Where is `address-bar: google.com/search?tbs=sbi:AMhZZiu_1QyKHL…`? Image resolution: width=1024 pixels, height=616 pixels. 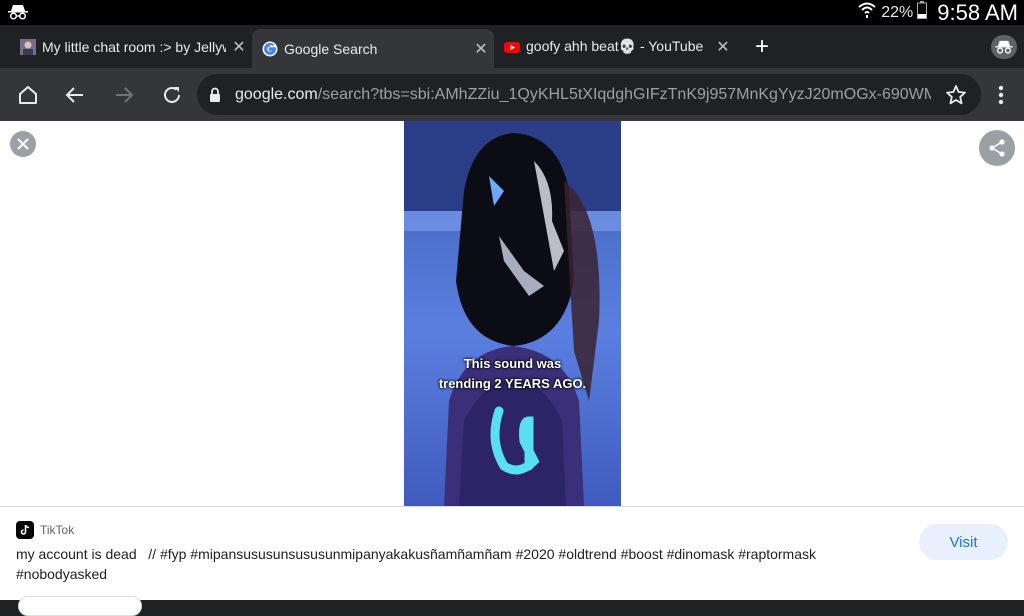
address-bar: google.com/search?tbs=sbi:AMhZZiu_1QyKHL… is located at coordinates (589, 94).